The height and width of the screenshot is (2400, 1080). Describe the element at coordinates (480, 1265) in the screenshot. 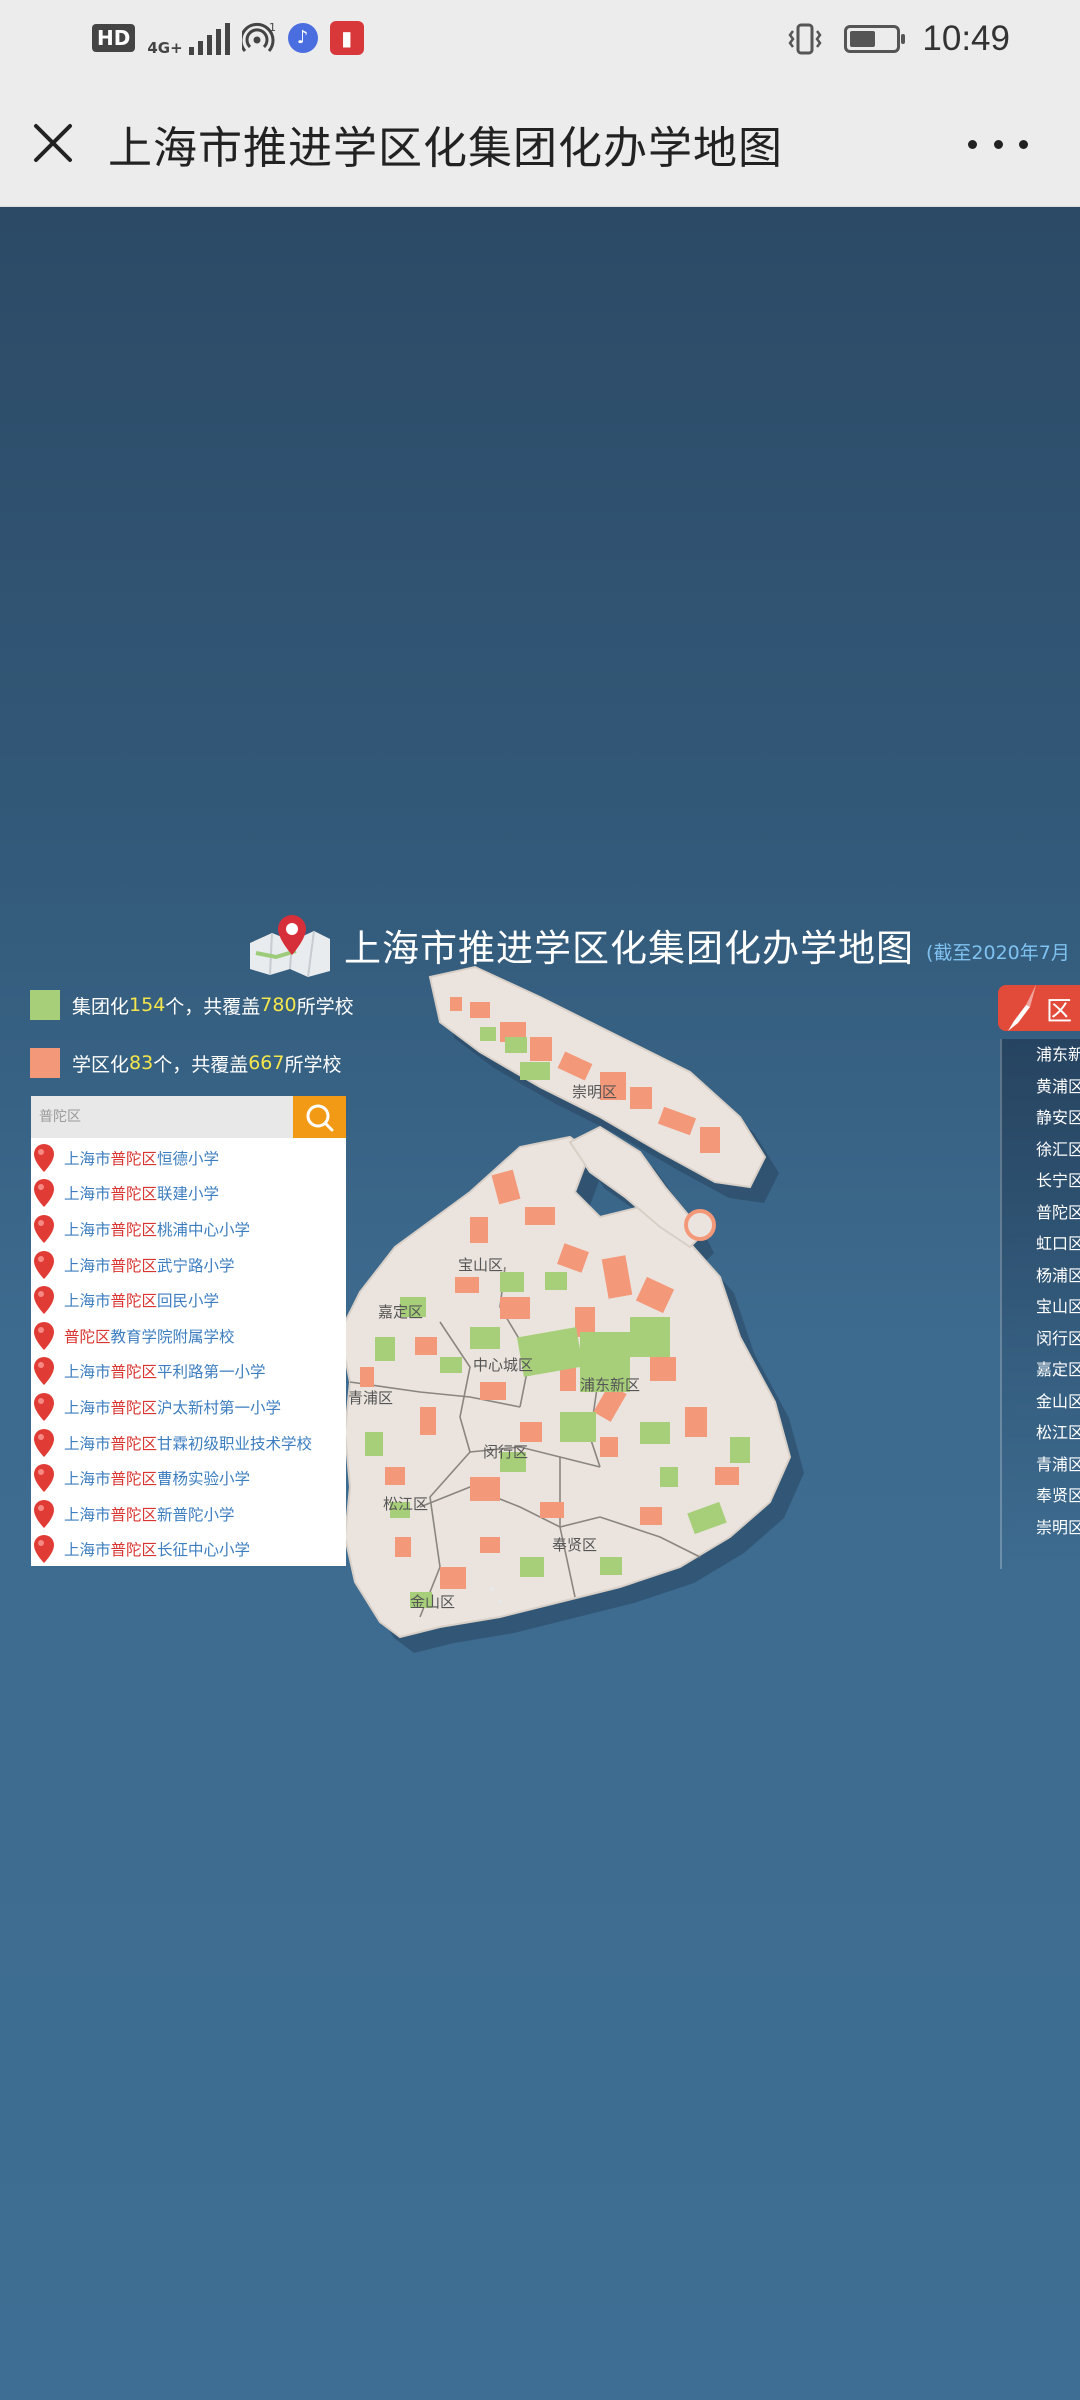

I see `label-baoshan: 宝山区` at that location.